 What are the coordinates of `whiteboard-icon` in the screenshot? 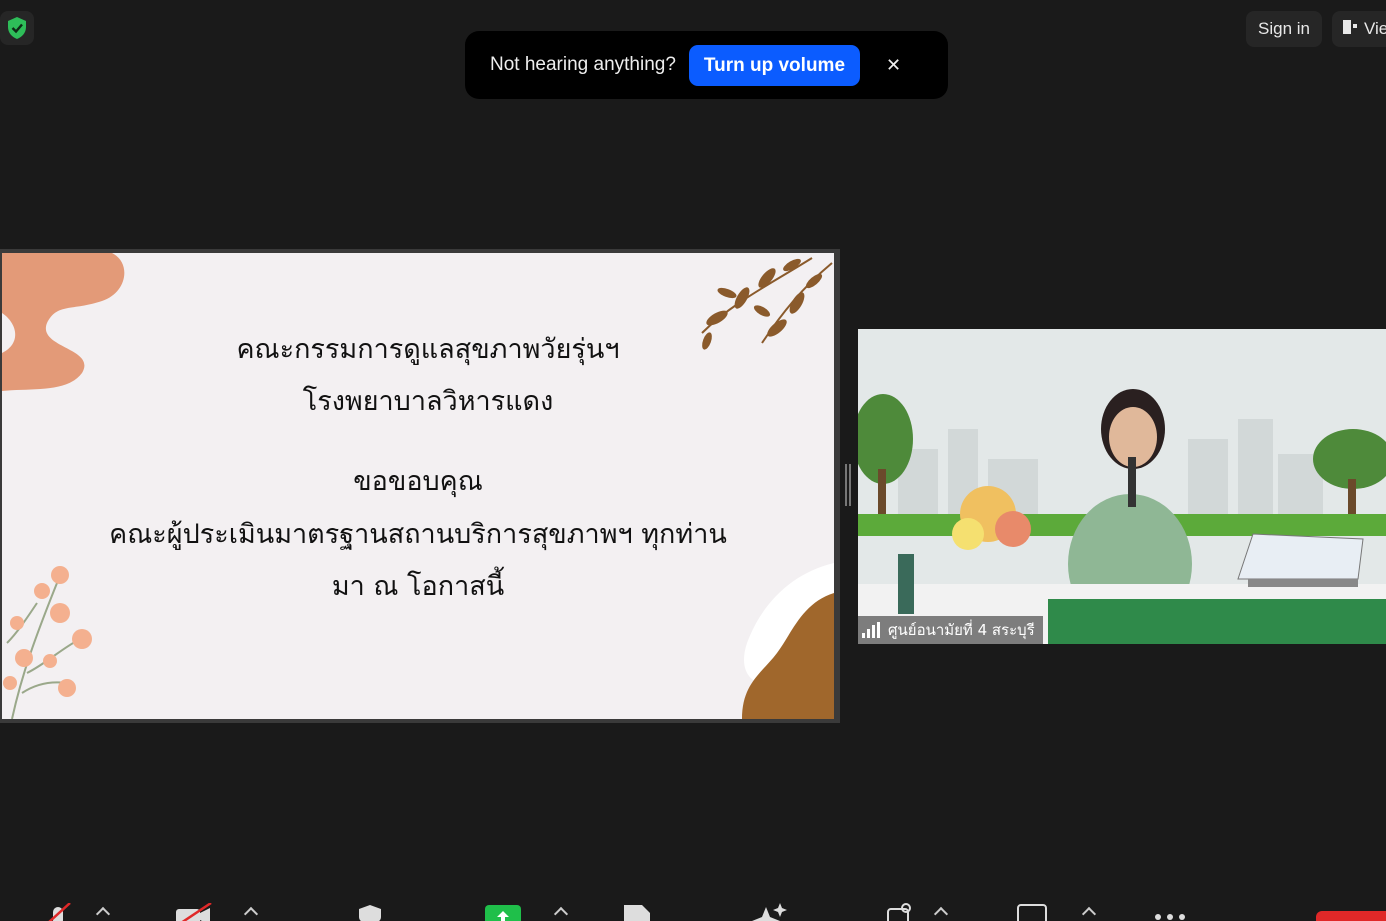 It's located at (1032, 912).